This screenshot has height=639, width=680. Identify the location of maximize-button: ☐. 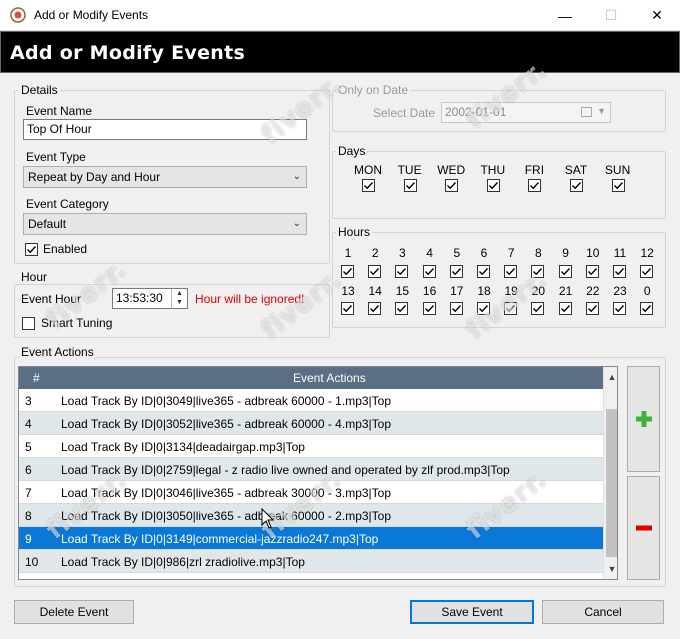
(611, 15).